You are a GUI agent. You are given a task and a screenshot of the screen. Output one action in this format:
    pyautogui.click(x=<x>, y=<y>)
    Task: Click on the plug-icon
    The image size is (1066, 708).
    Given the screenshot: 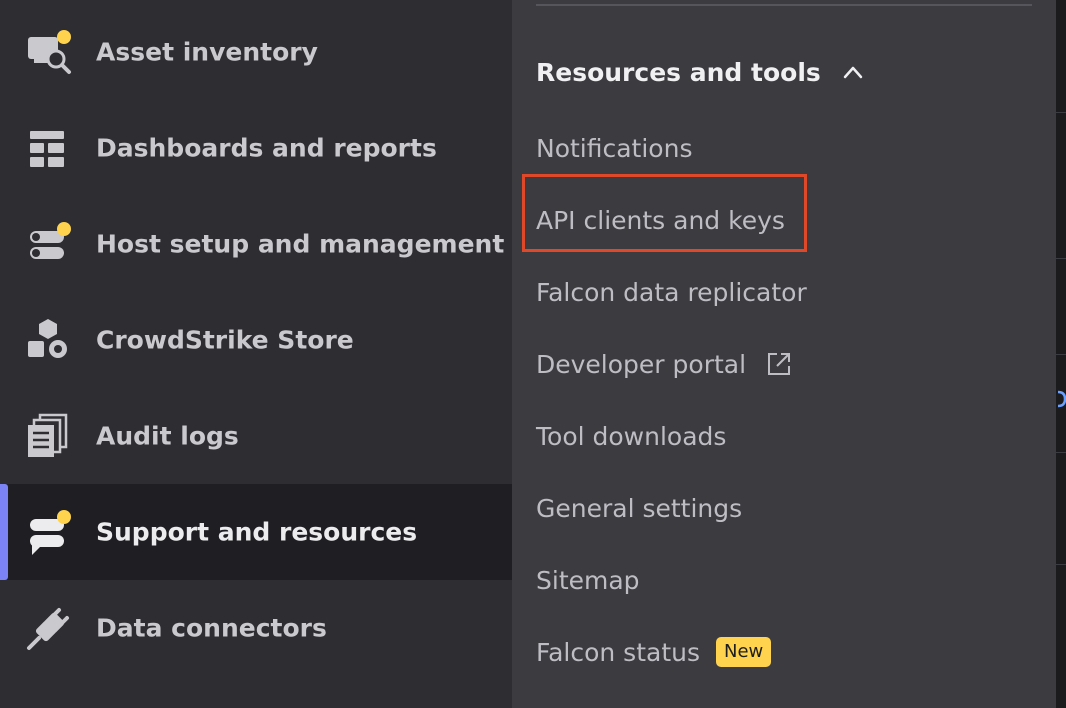 What is the action you would take?
    pyautogui.click(x=49, y=628)
    